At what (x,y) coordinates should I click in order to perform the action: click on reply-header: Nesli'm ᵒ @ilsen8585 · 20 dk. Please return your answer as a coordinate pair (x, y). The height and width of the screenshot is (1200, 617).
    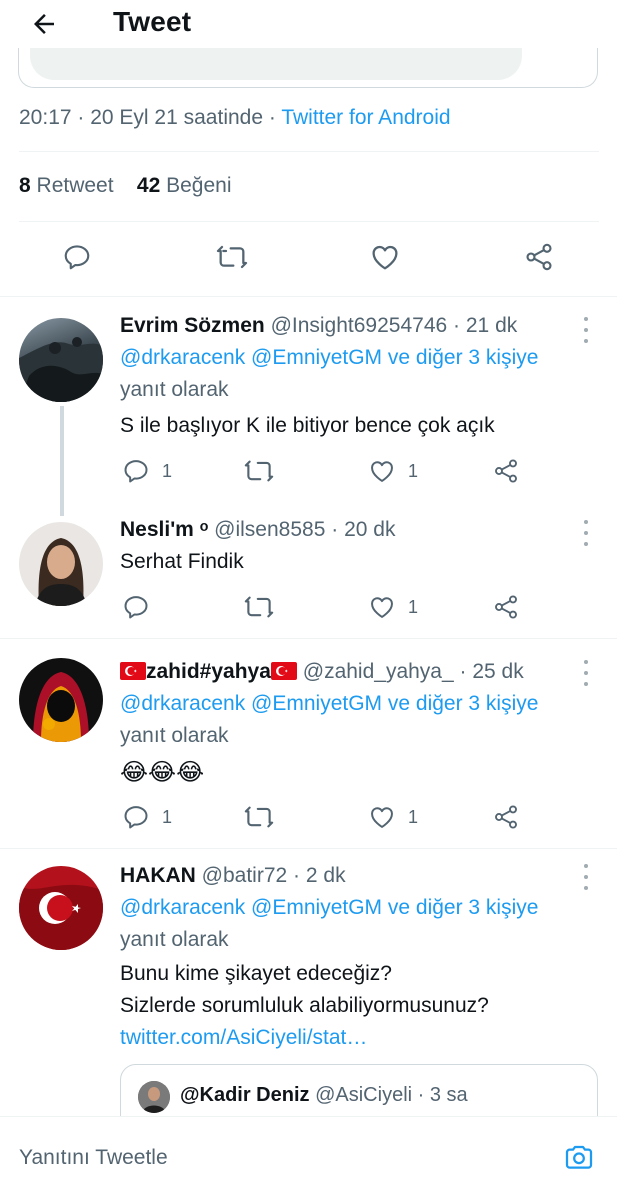
    Looking at the image, I should click on (258, 529).